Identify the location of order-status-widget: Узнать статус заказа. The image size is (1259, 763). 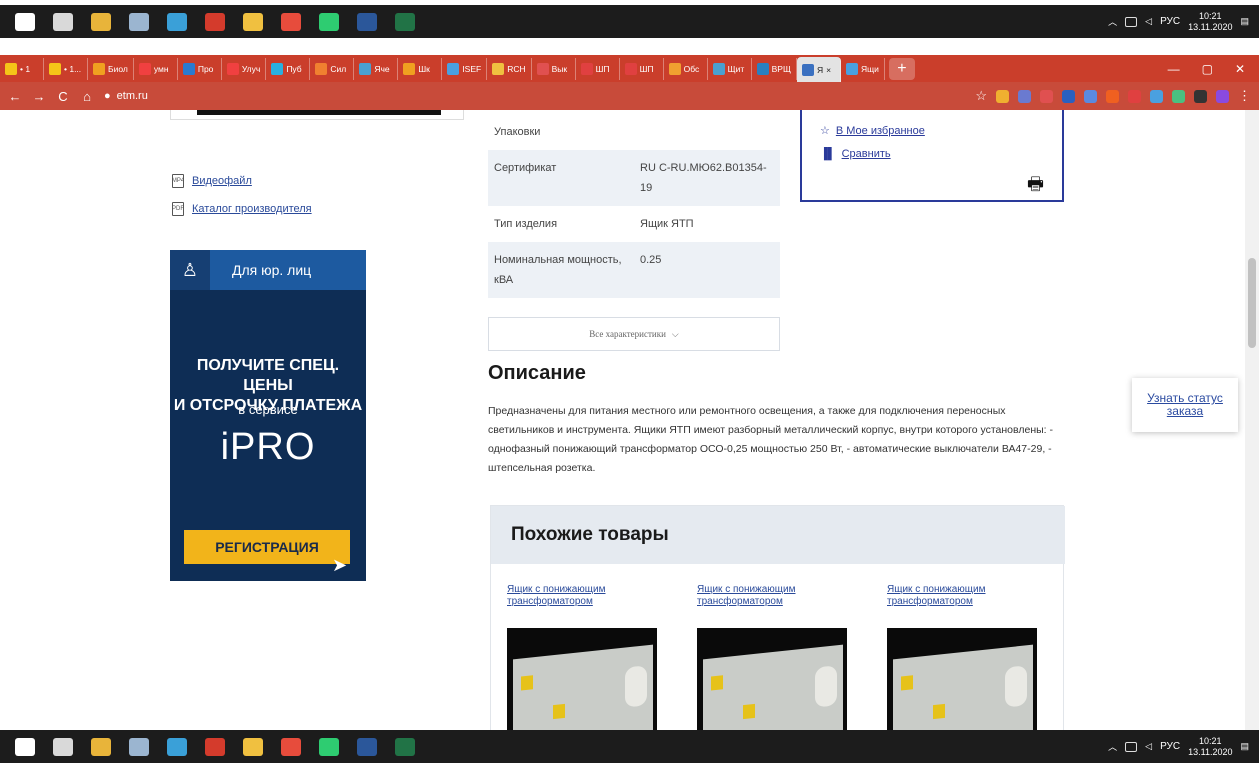
(1185, 405).